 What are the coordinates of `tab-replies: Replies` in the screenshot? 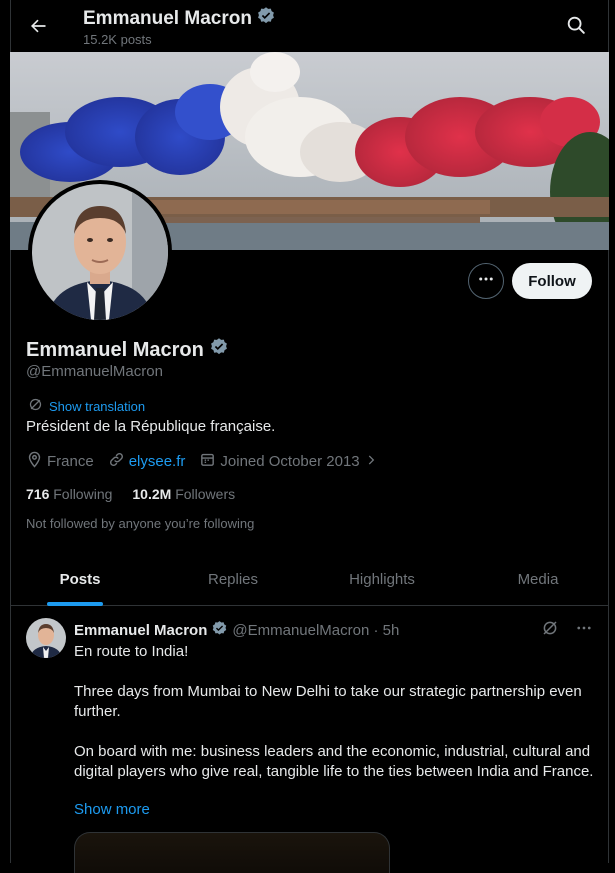 It's located at (233, 579).